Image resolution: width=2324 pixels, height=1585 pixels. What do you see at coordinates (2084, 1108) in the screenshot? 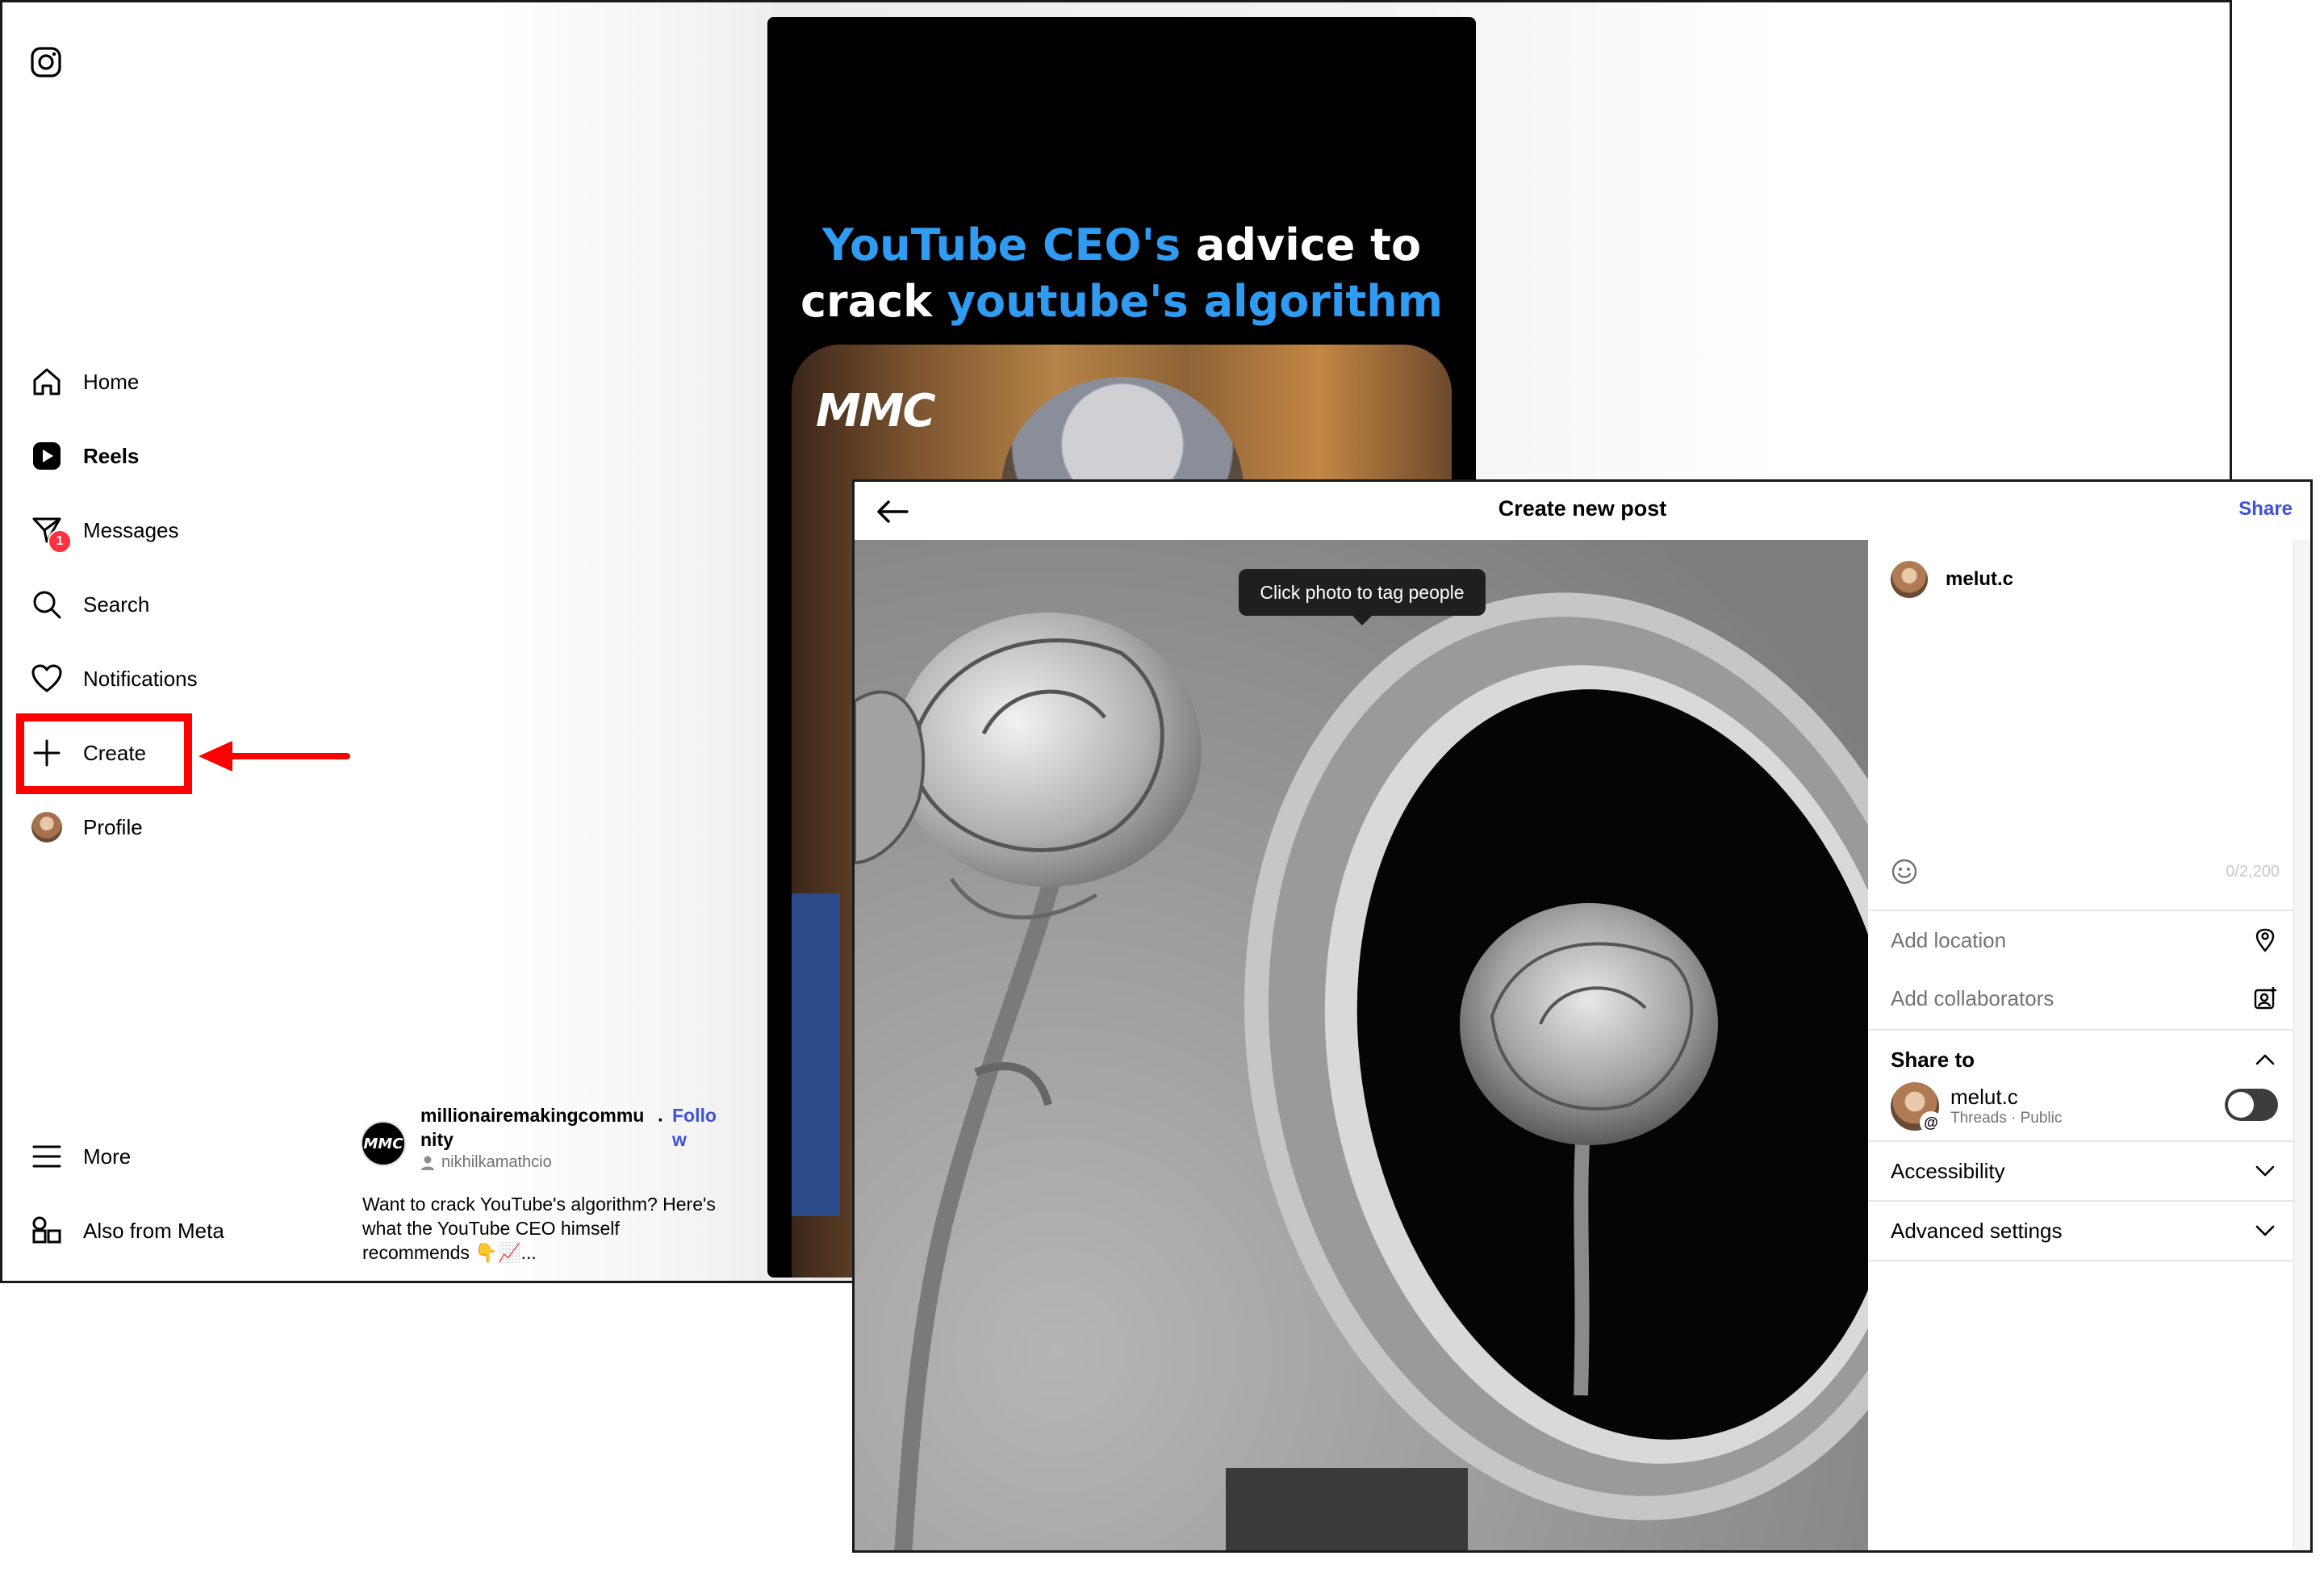
I see `share-to-threads-row: @ melut.c Threads · Public` at bounding box center [2084, 1108].